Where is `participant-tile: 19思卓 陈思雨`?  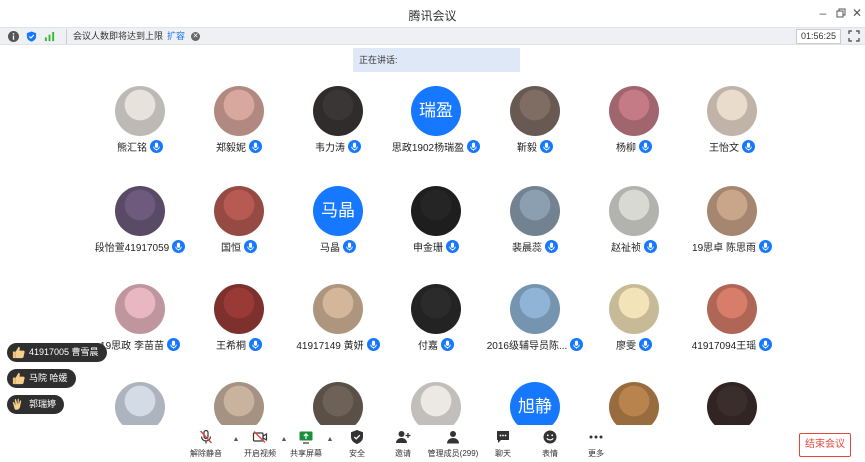
participant-tile: 19思卓 陈思雨 is located at coordinates (732, 223).